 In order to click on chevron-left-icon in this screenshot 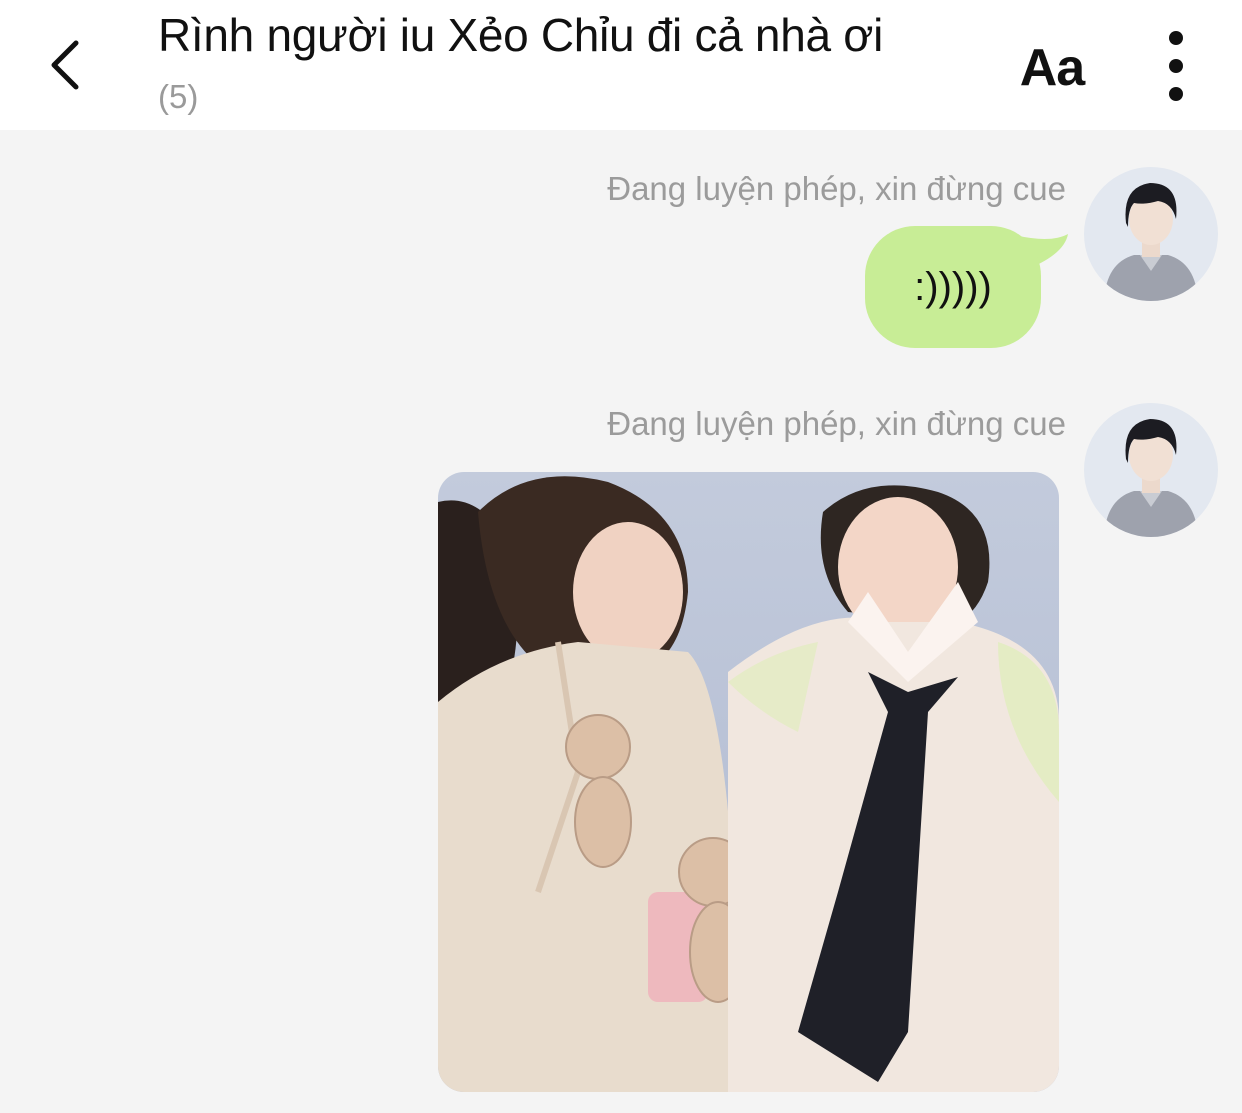, I will do `click(65, 65)`.